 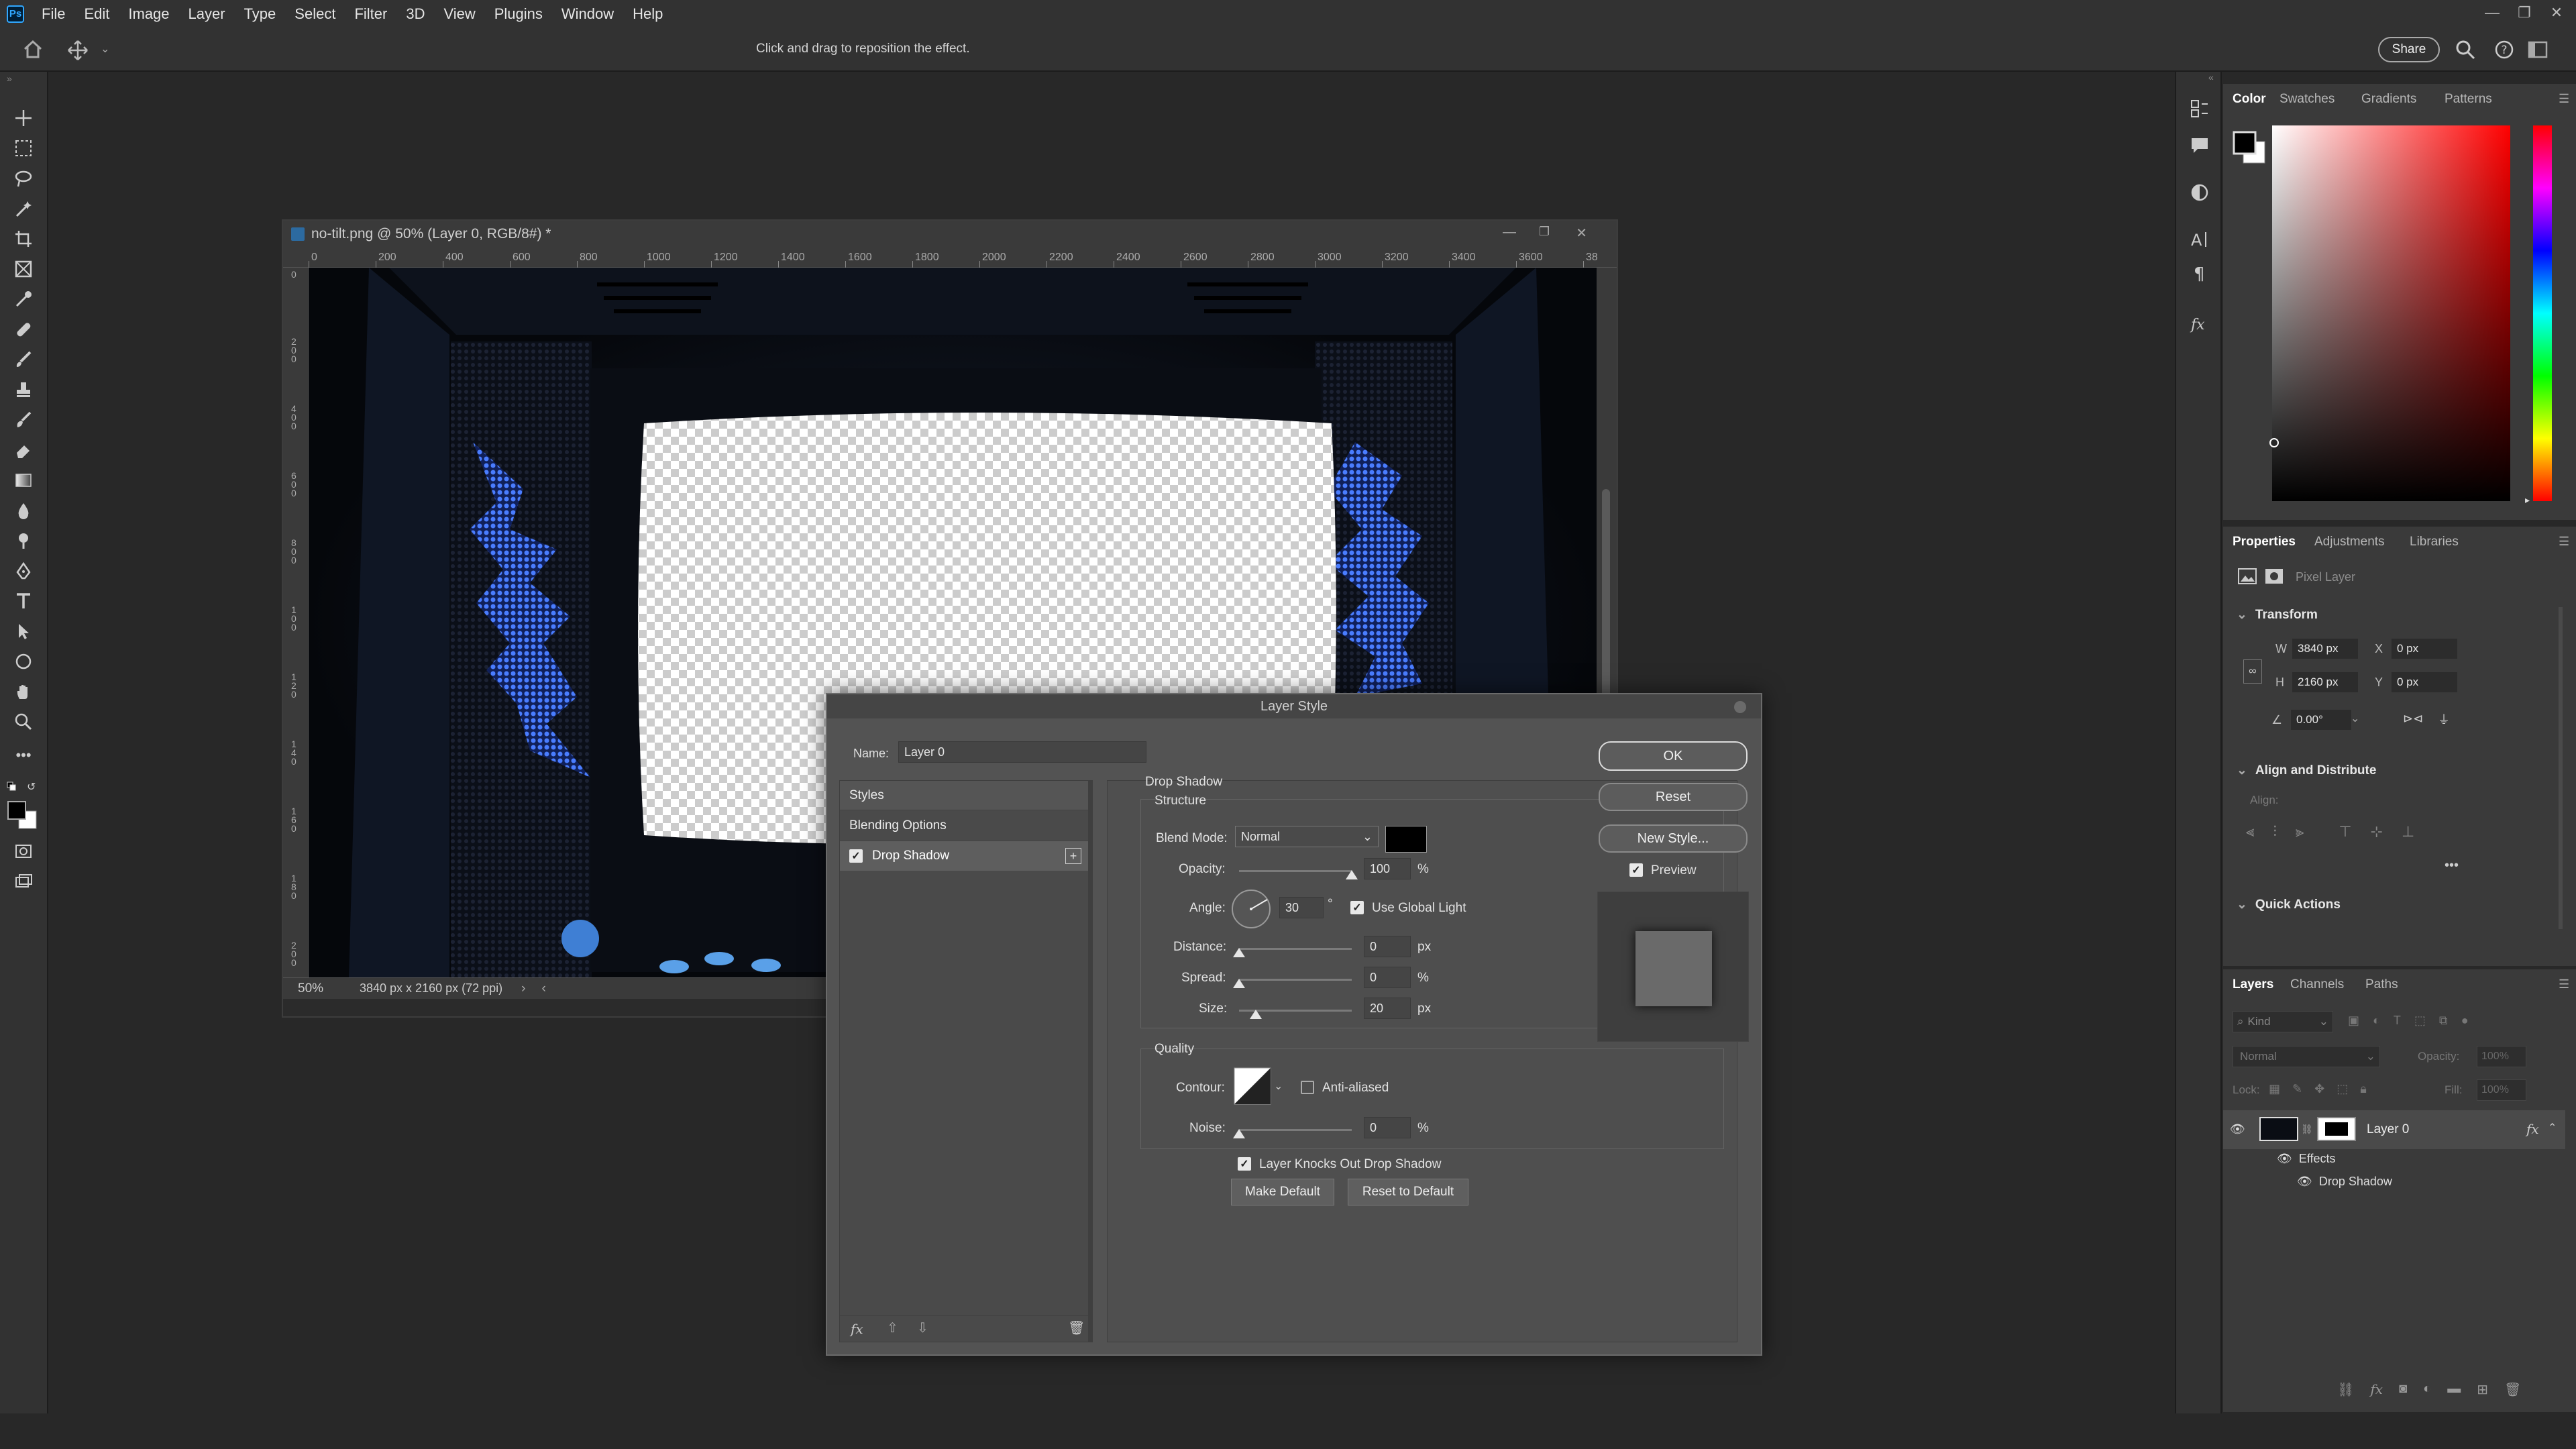 What do you see at coordinates (1387, 1127) in the screenshot?
I see `noise-input: 0` at bounding box center [1387, 1127].